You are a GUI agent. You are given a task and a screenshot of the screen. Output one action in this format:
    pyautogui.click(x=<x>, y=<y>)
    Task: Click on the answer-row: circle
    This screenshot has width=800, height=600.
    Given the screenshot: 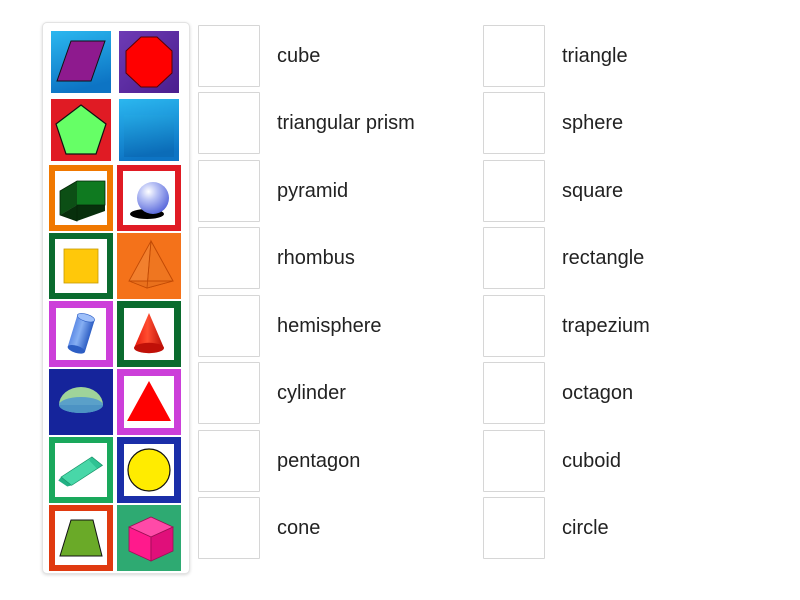 What is the action you would take?
    pyautogui.click(x=633, y=529)
    